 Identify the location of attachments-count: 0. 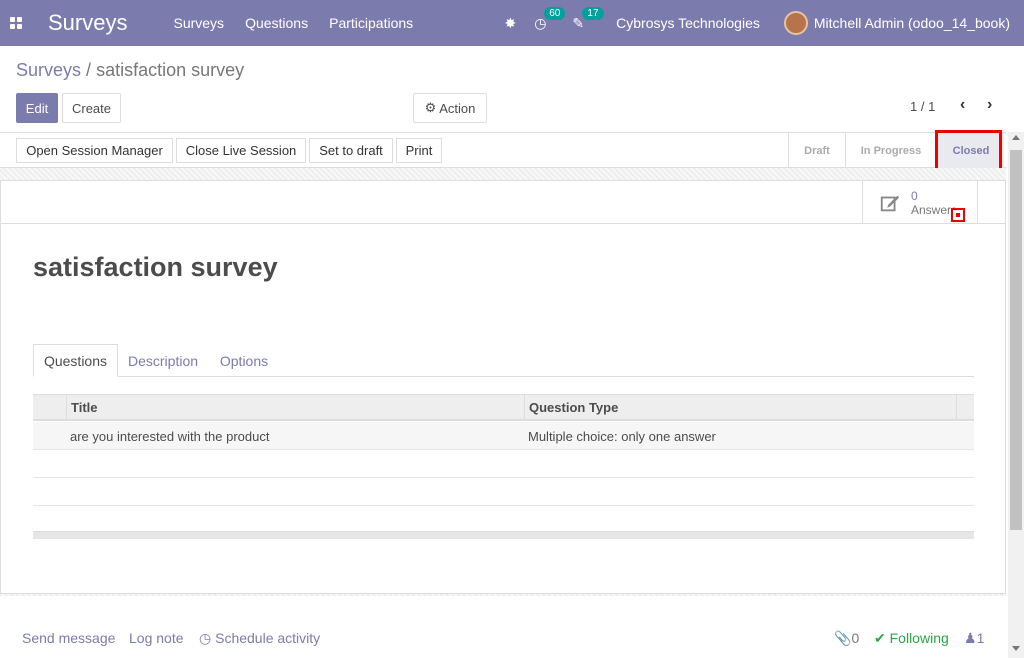
(855, 638).